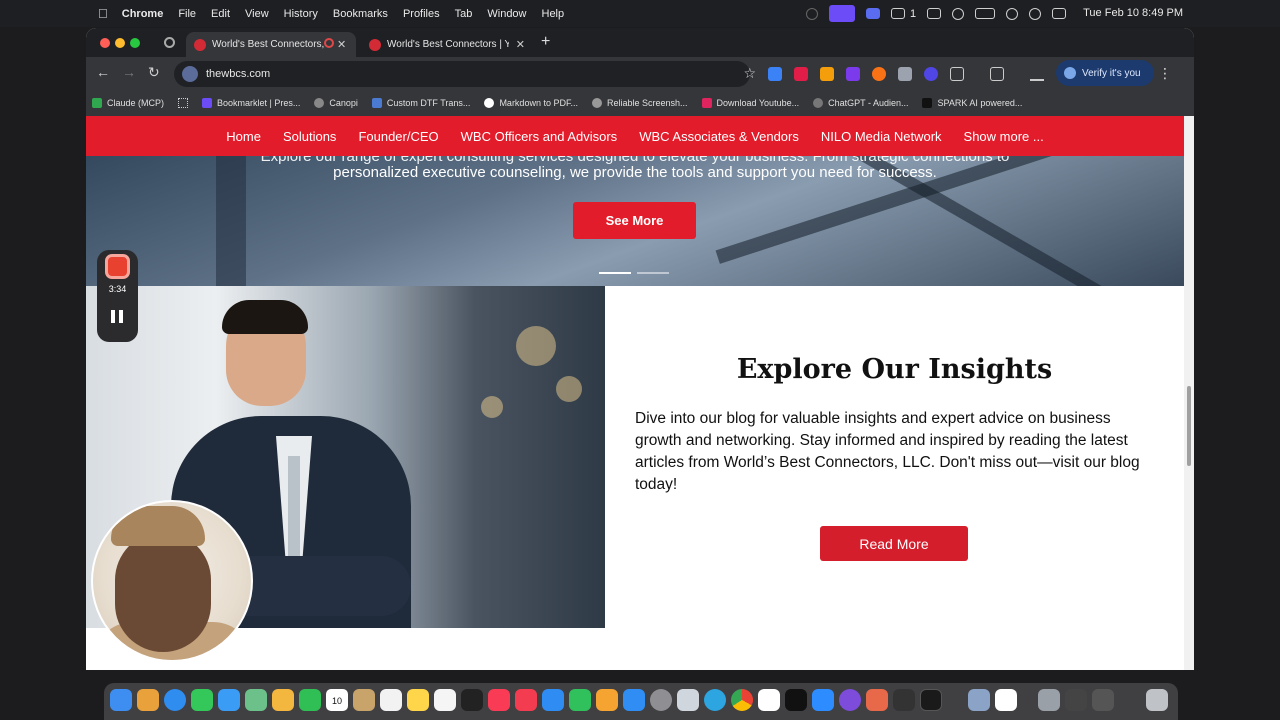  Describe the element at coordinates (615, 273) in the screenshot. I see `slider-dot-active` at that location.